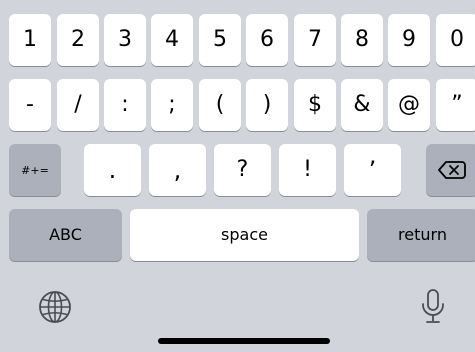 The height and width of the screenshot is (352, 475). Describe the element at coordinates (55, 307) in the screenshot. I see `globe-icon` at that location.